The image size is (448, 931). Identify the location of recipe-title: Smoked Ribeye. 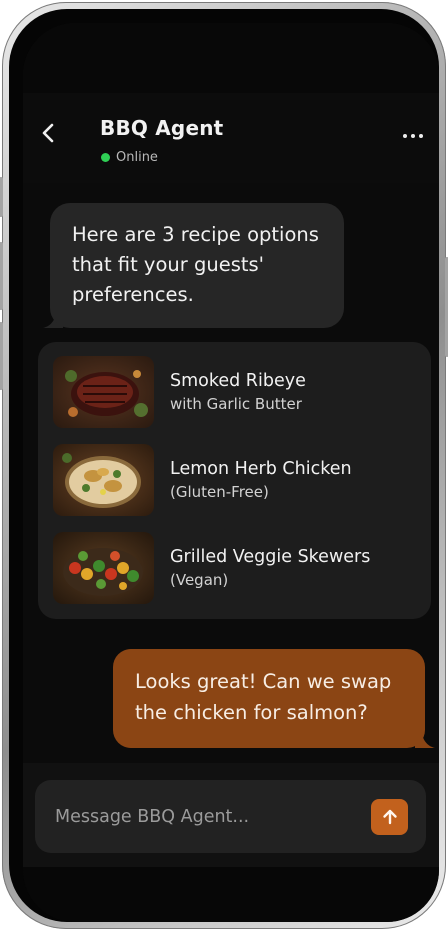
(238, 381).